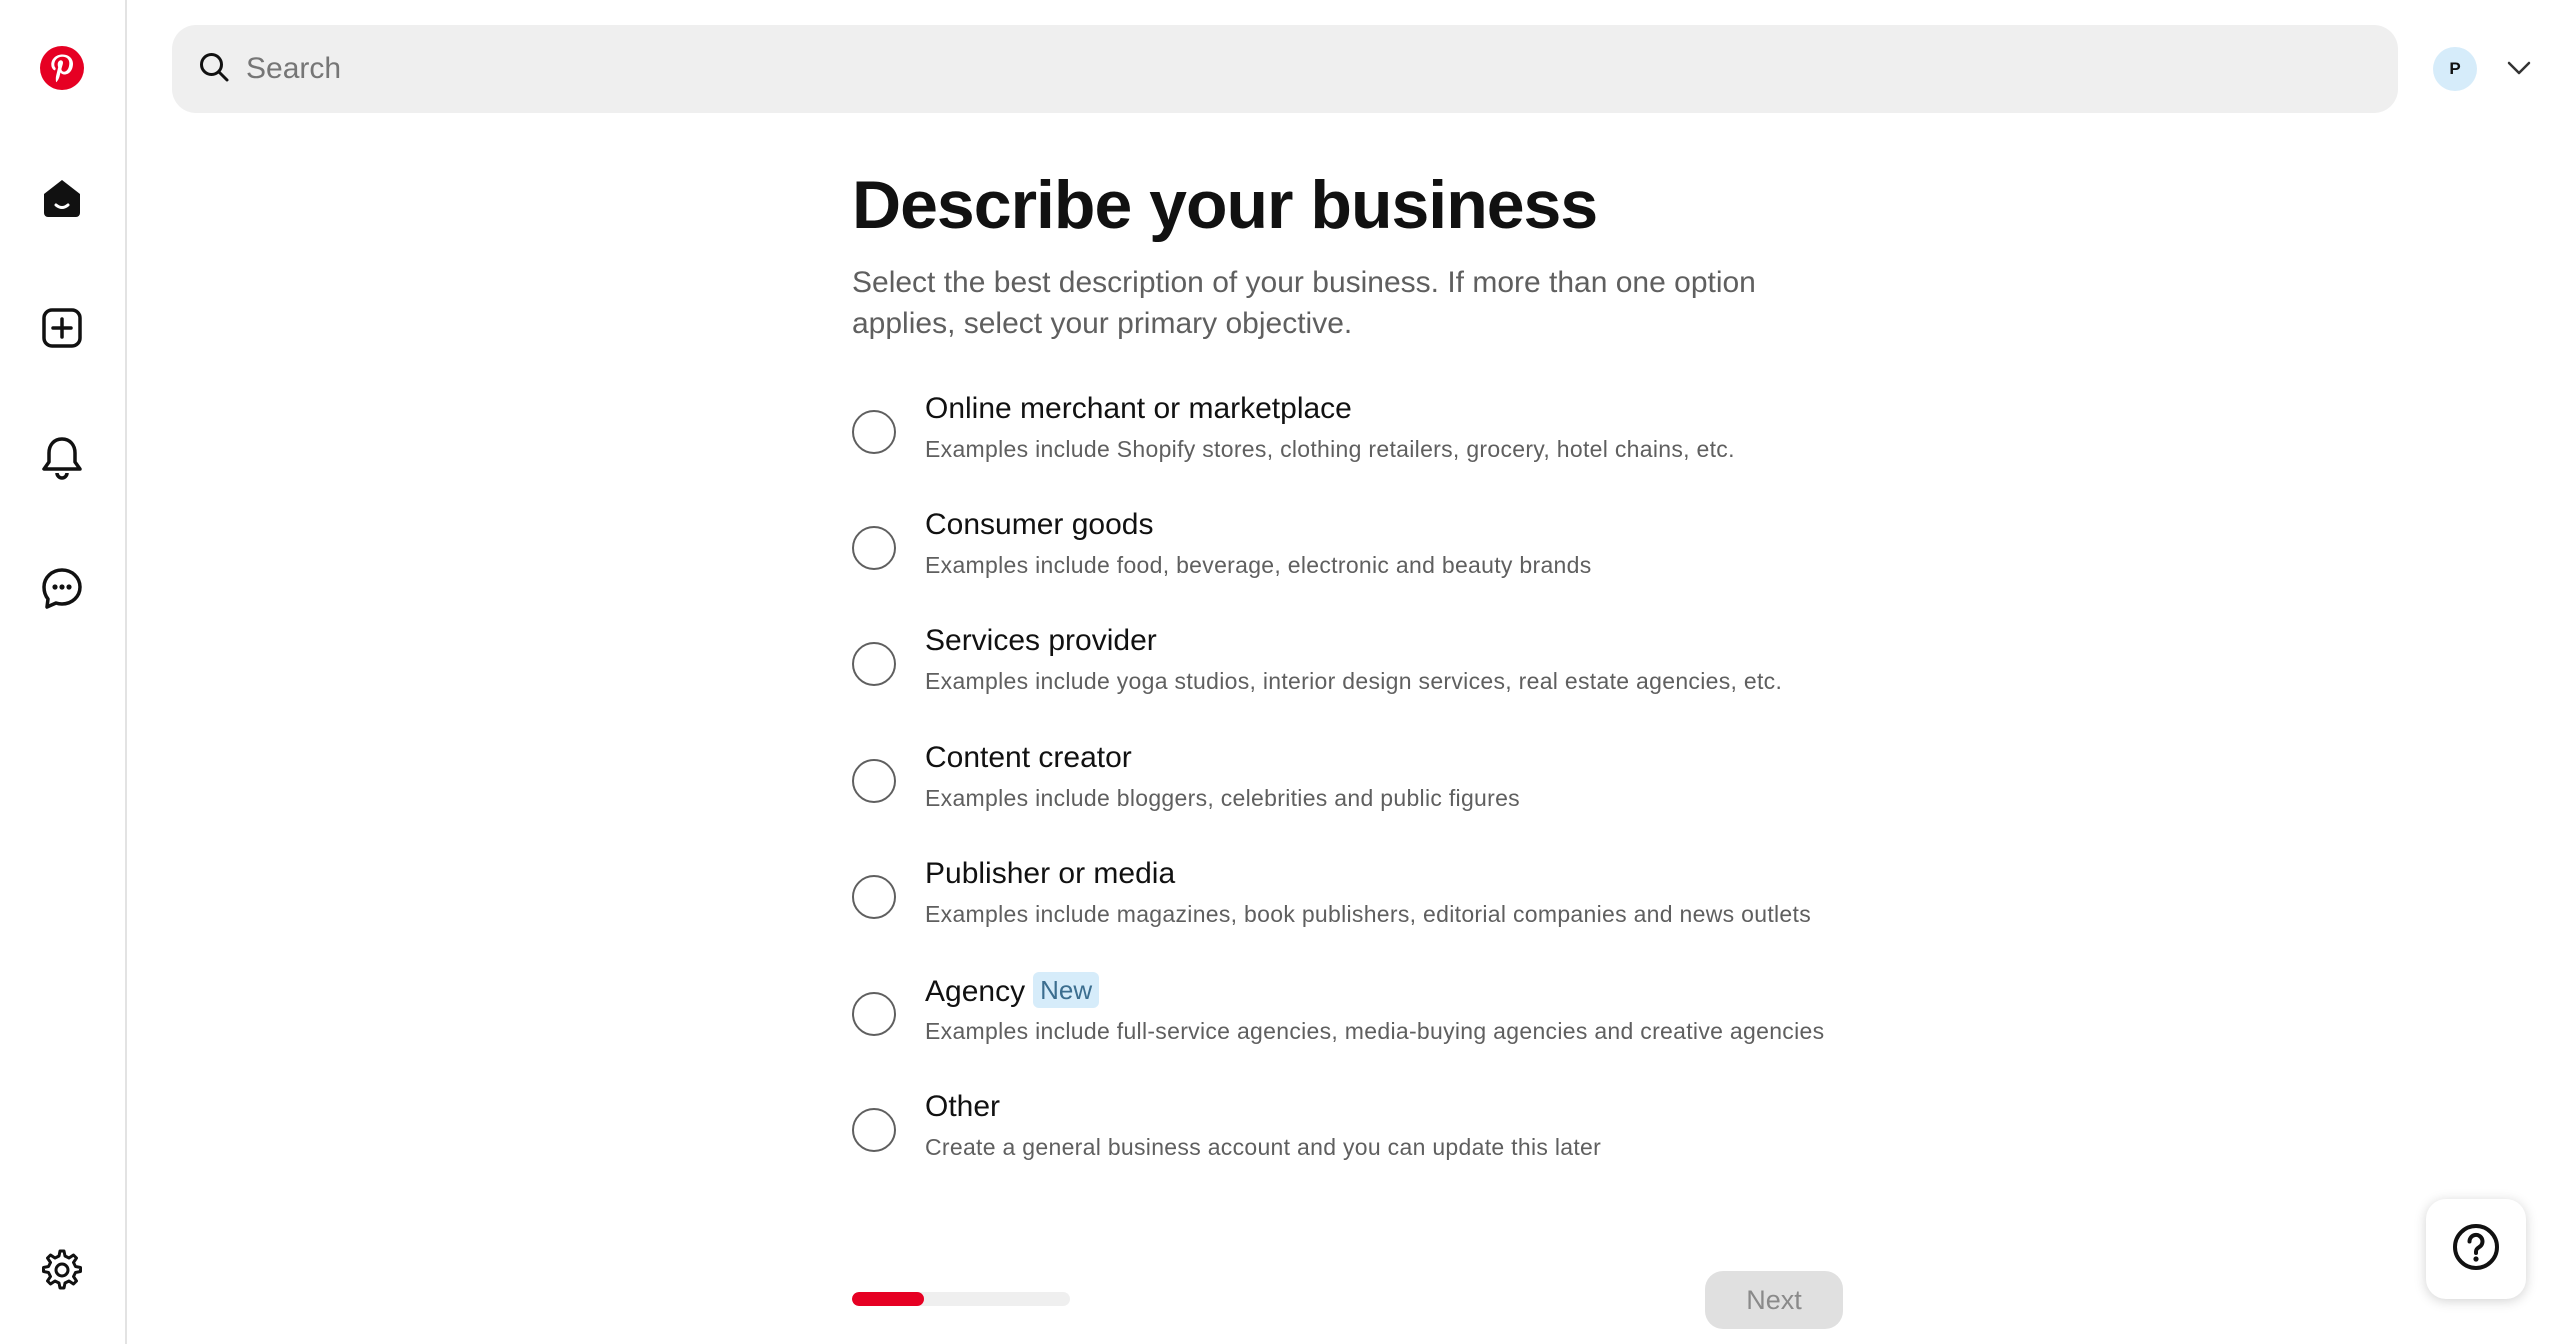 The width and height of the screenshot is (2560, 1344). What do you see at coordinates (62, 328) in the screenshot?
I see `plus-square-icon` at bounding box center [62, 328].